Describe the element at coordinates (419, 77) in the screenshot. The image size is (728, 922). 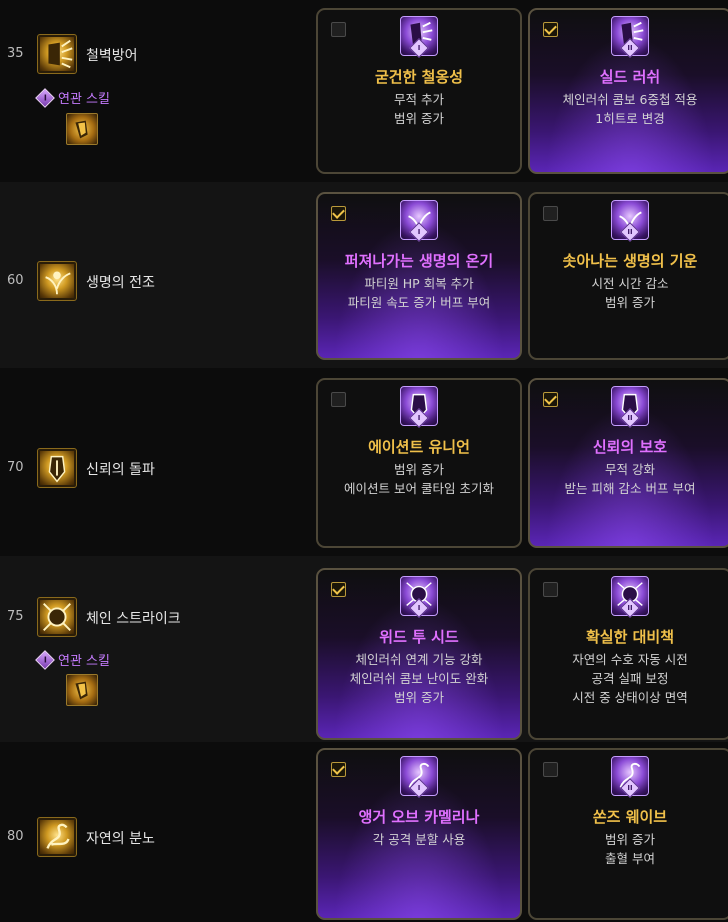
I see `option-title: 굳건한 철옹성` at that location.